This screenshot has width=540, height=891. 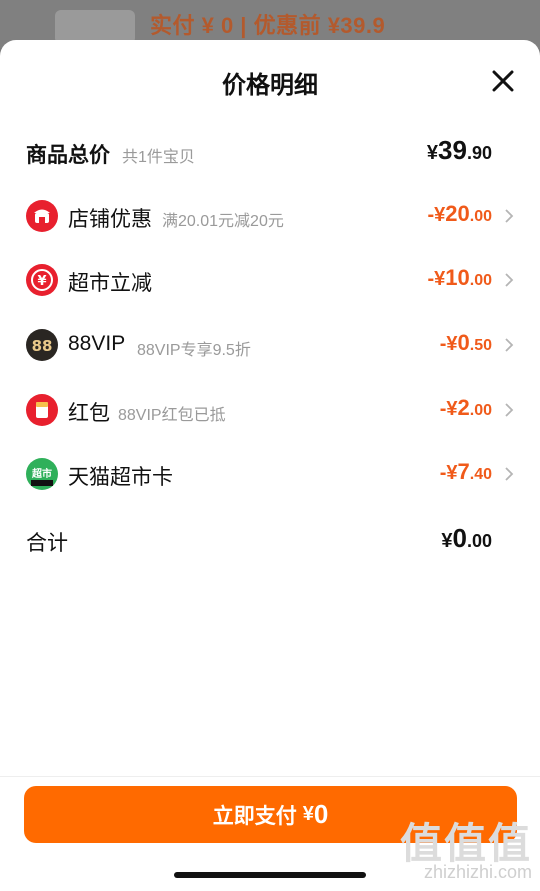 What do you see at coordinates (465, 342) in the screenshot?
I see `discount-amount: -¥0.50` at bounding box center [465, 342].